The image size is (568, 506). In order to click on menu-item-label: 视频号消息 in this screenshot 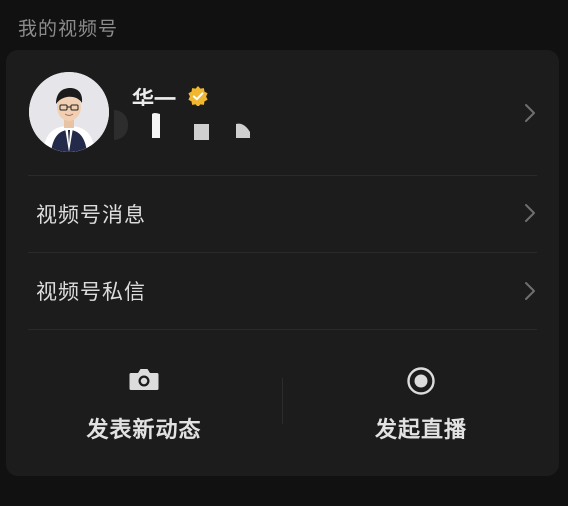, I will do `click(91, 215)`.